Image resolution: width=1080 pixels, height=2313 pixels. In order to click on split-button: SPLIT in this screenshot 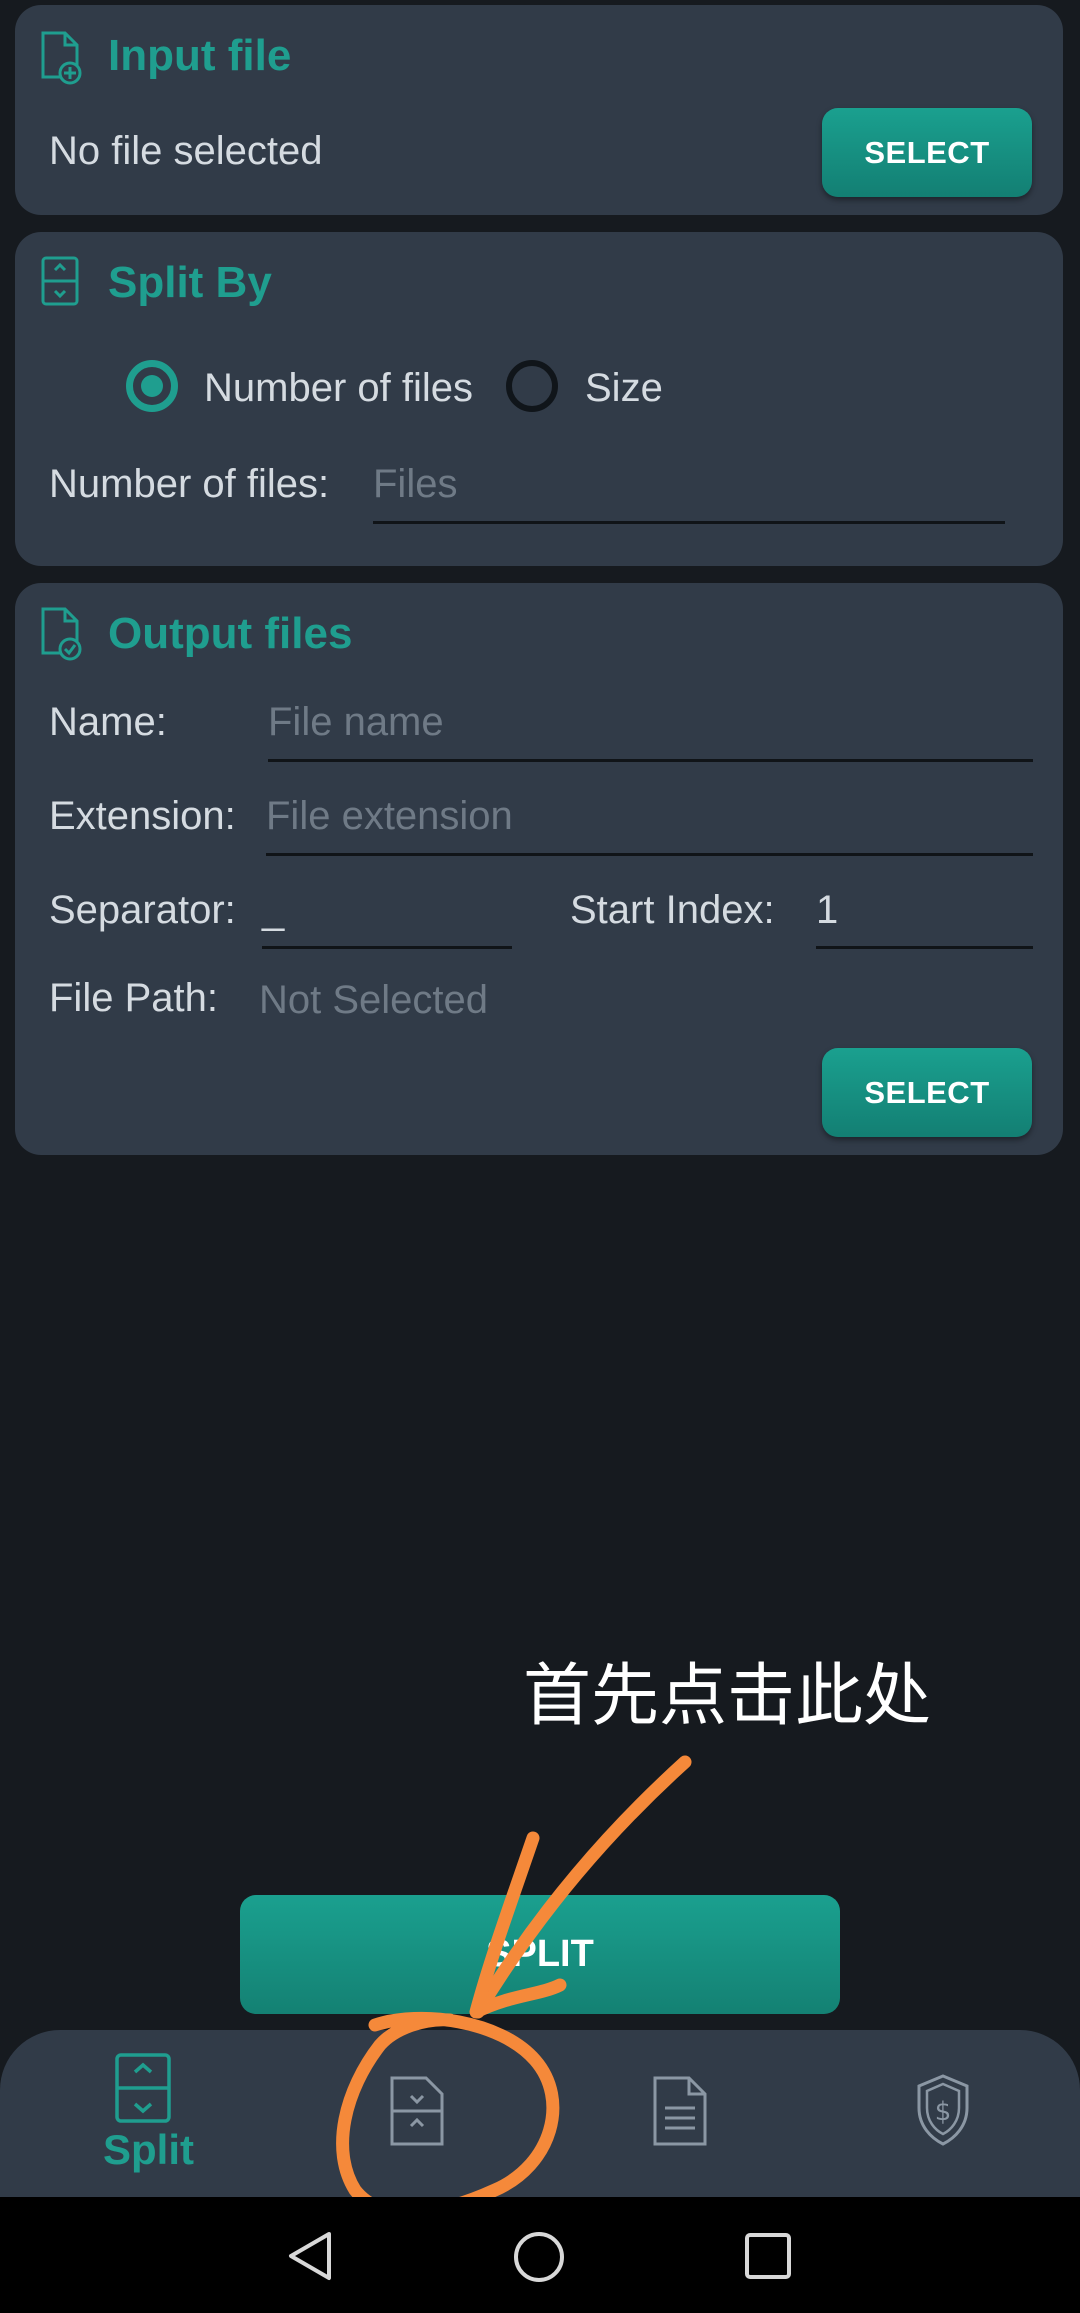, I will do `click(540, 1954)`.